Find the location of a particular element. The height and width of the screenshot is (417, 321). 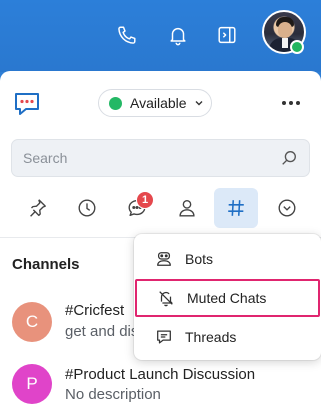

channel-name: #Product Launch Discussion is located at coordinates (160, 374).